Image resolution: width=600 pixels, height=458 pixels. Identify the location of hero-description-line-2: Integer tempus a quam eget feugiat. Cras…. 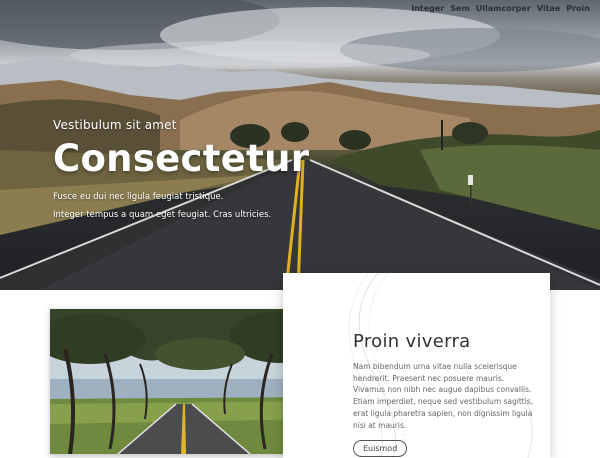
(162, 215).